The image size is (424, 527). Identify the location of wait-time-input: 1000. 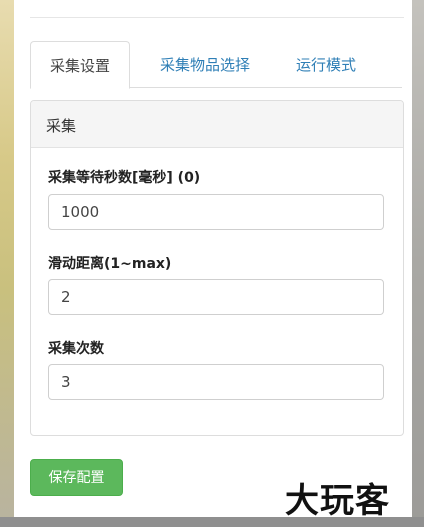
(216, 212).